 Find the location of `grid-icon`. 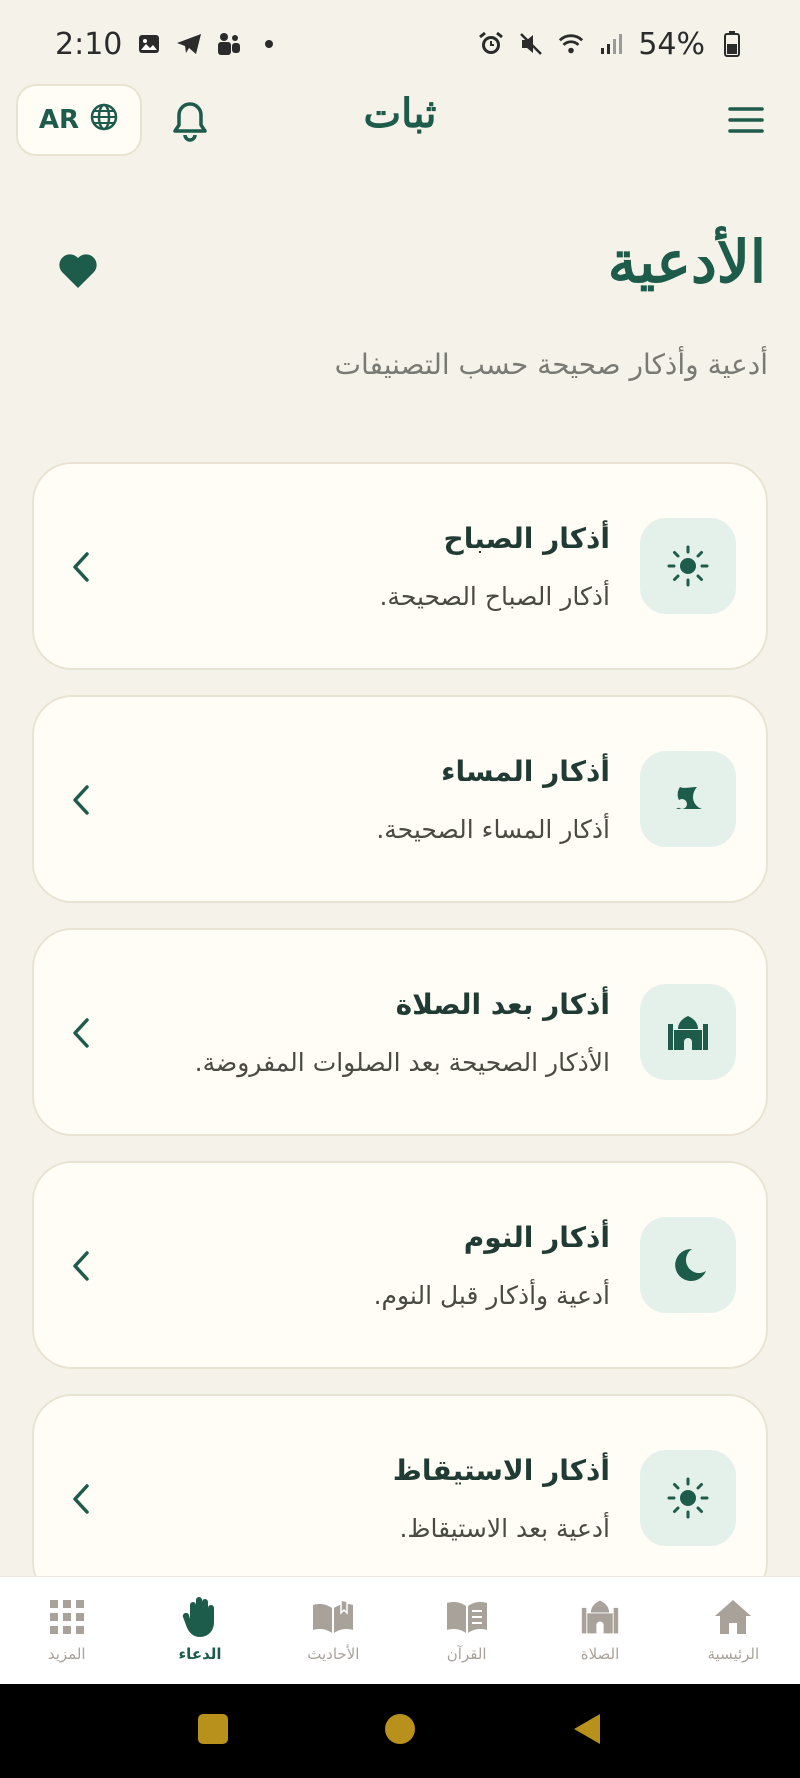

grid-icon is located at coordinates (67, 1617).